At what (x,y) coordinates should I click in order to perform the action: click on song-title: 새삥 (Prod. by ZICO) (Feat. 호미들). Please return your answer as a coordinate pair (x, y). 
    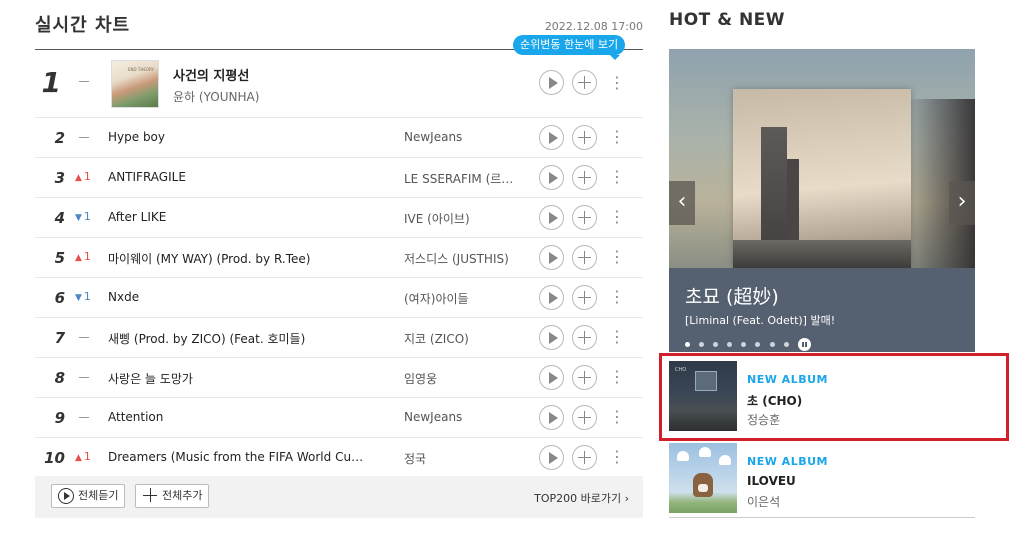
    Looking at the image, I should click on (237, 338).